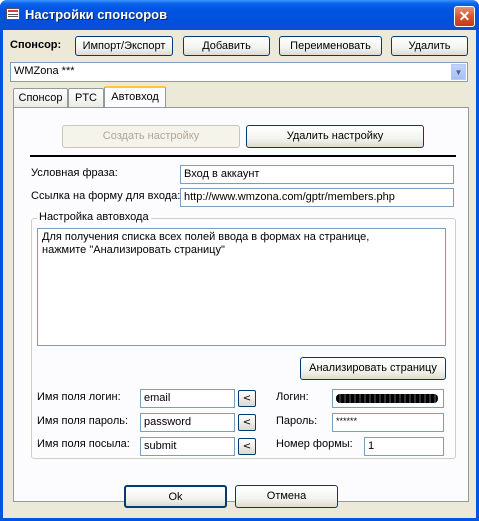 The image size is (479, 521). I want to click on form-link-input: http://www.wmzona.com/gptr/members.php, so click(317, 197).